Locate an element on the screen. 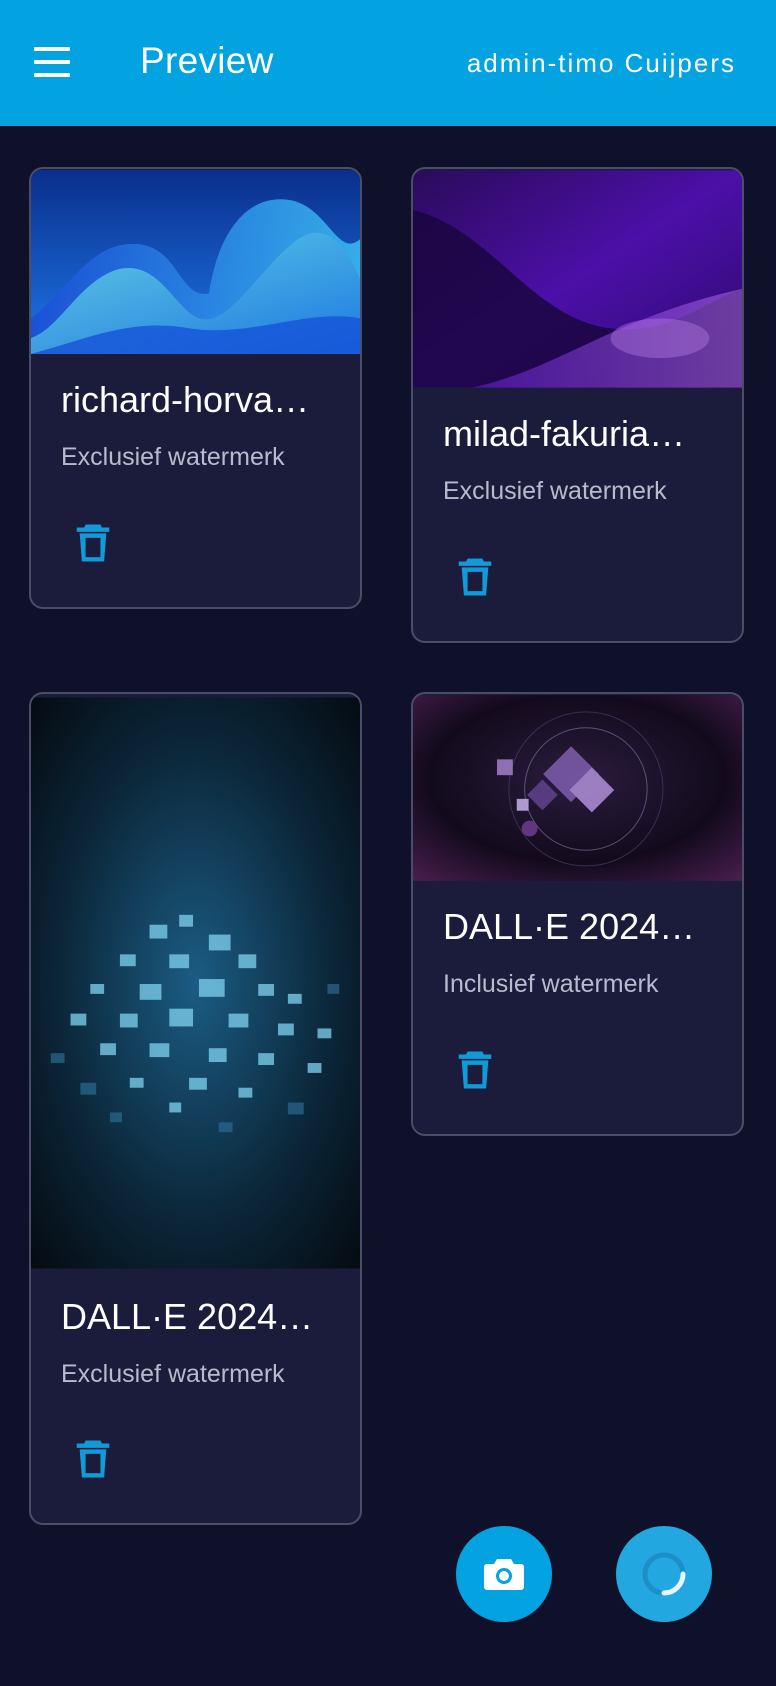 This screenshot has width=776, height=1686. app-bar: Preview admin-timo Cuijpers is located at coordinates (388, 63).